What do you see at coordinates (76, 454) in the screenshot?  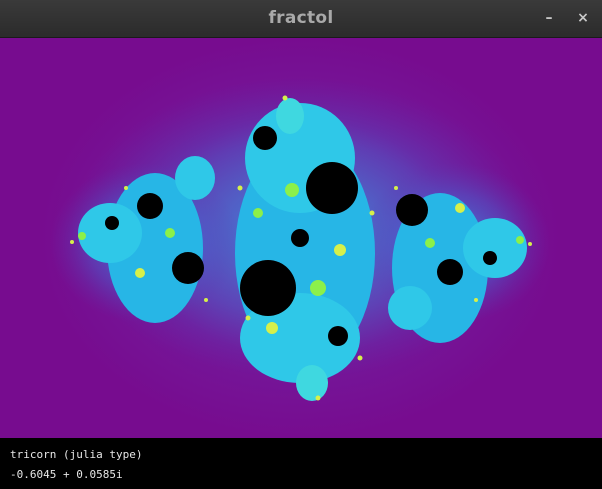 I see `fractal-name: tricorn (julia type)` at bounding box center [76, 454].